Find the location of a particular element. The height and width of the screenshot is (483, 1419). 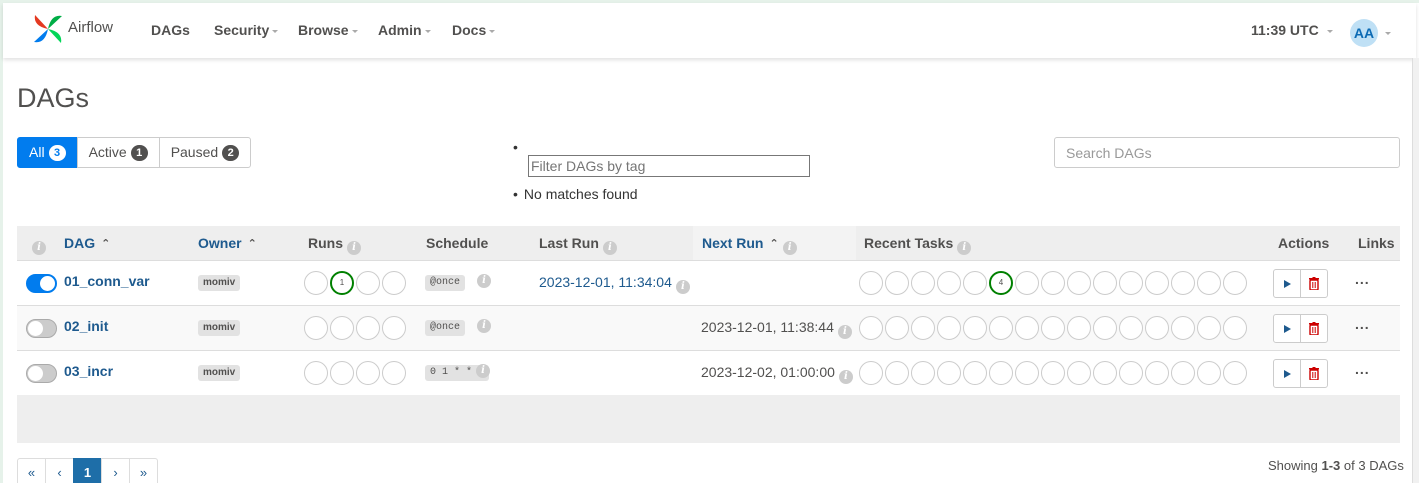

task-state-circle: 4 is located at coordinates (1001, 283).